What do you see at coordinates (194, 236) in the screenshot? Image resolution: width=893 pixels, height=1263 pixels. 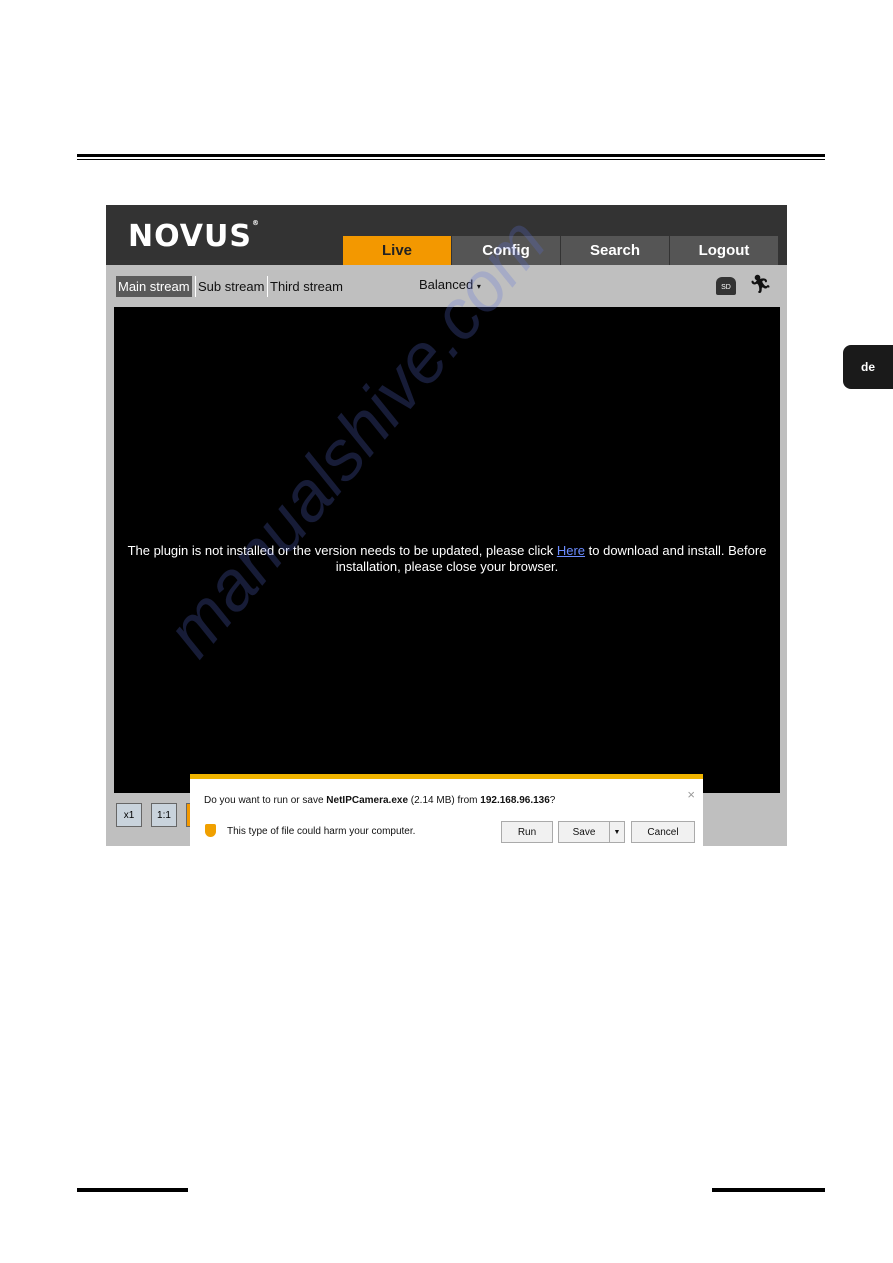 I see `novus-logo: NOVUS®` at bounding box center [194, 236].